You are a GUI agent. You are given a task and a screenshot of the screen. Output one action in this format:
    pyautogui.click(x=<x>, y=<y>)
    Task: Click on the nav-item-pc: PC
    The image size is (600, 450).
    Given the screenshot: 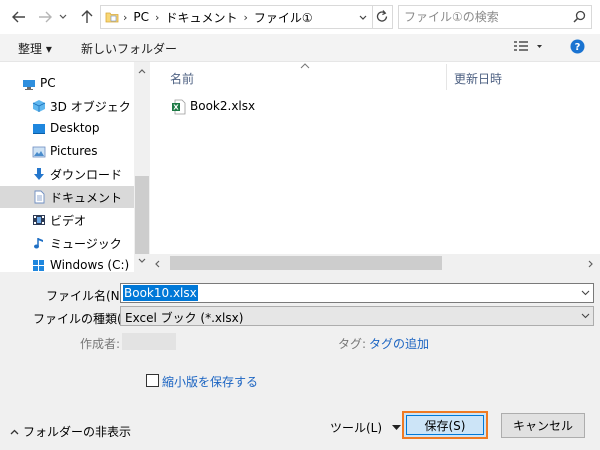 What is the action you would take?
    pyautogui.click(x=67, y=84)
    